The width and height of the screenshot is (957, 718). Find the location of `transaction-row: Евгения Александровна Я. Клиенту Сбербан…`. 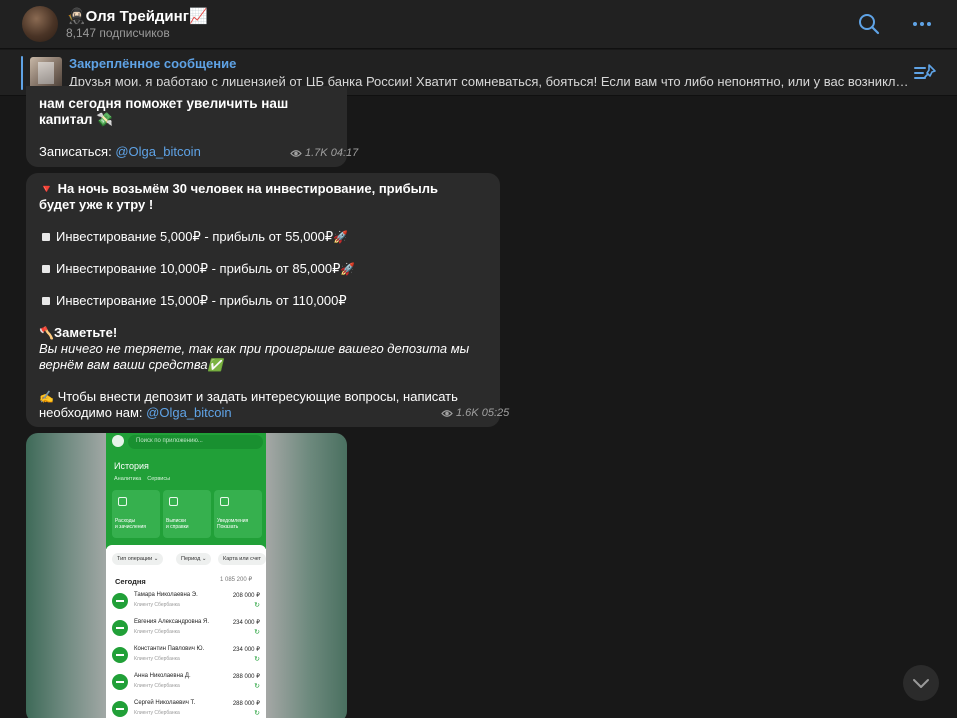

transaction-row: Евгения Александровна Я. Клиенту Сбербан… is located at coordinates (187, 631).